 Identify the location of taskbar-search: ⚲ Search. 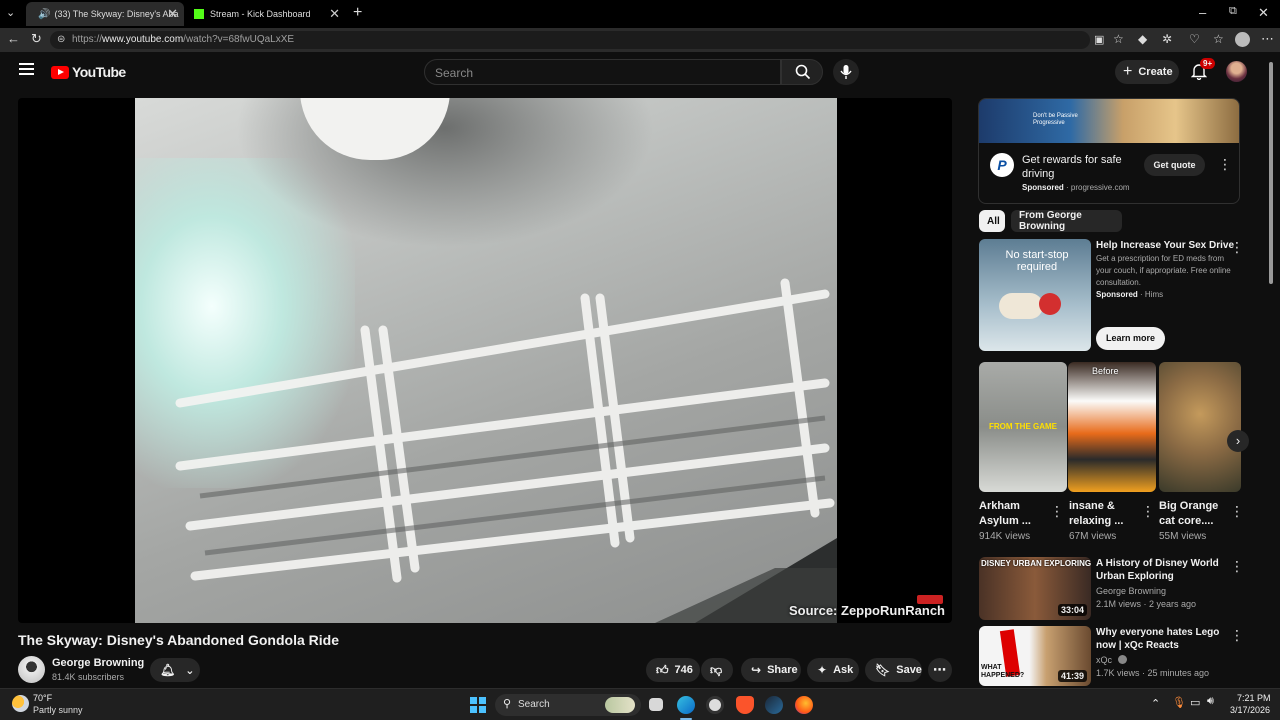
(568, 705).